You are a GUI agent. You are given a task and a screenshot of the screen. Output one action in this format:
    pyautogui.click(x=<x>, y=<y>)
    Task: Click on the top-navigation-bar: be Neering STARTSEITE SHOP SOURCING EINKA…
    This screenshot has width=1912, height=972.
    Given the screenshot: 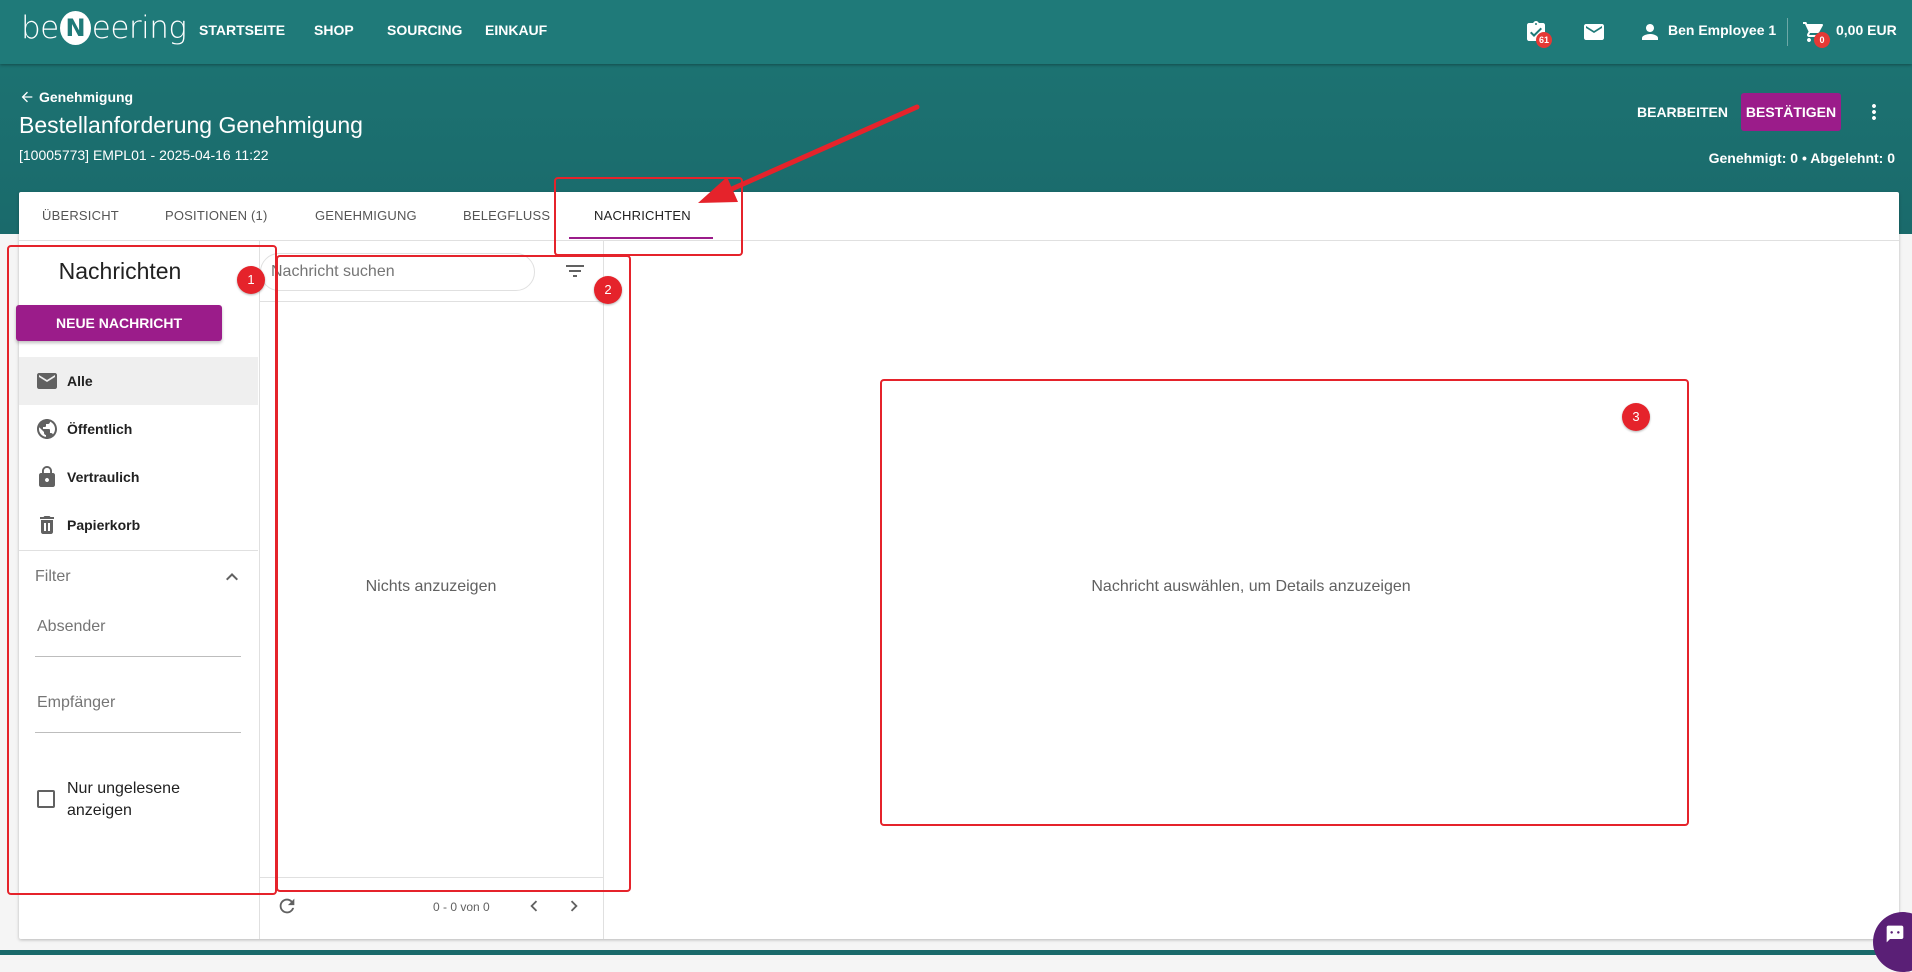 What is the action you would take?
    pyautogui.click(x=956, y=32)
    